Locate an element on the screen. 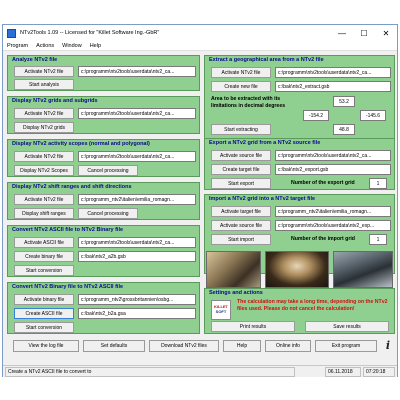 Image resolution: width=400 pixels, height=400 pixels. south-limit-field: 48.8 is located at coordinates (344, 129).